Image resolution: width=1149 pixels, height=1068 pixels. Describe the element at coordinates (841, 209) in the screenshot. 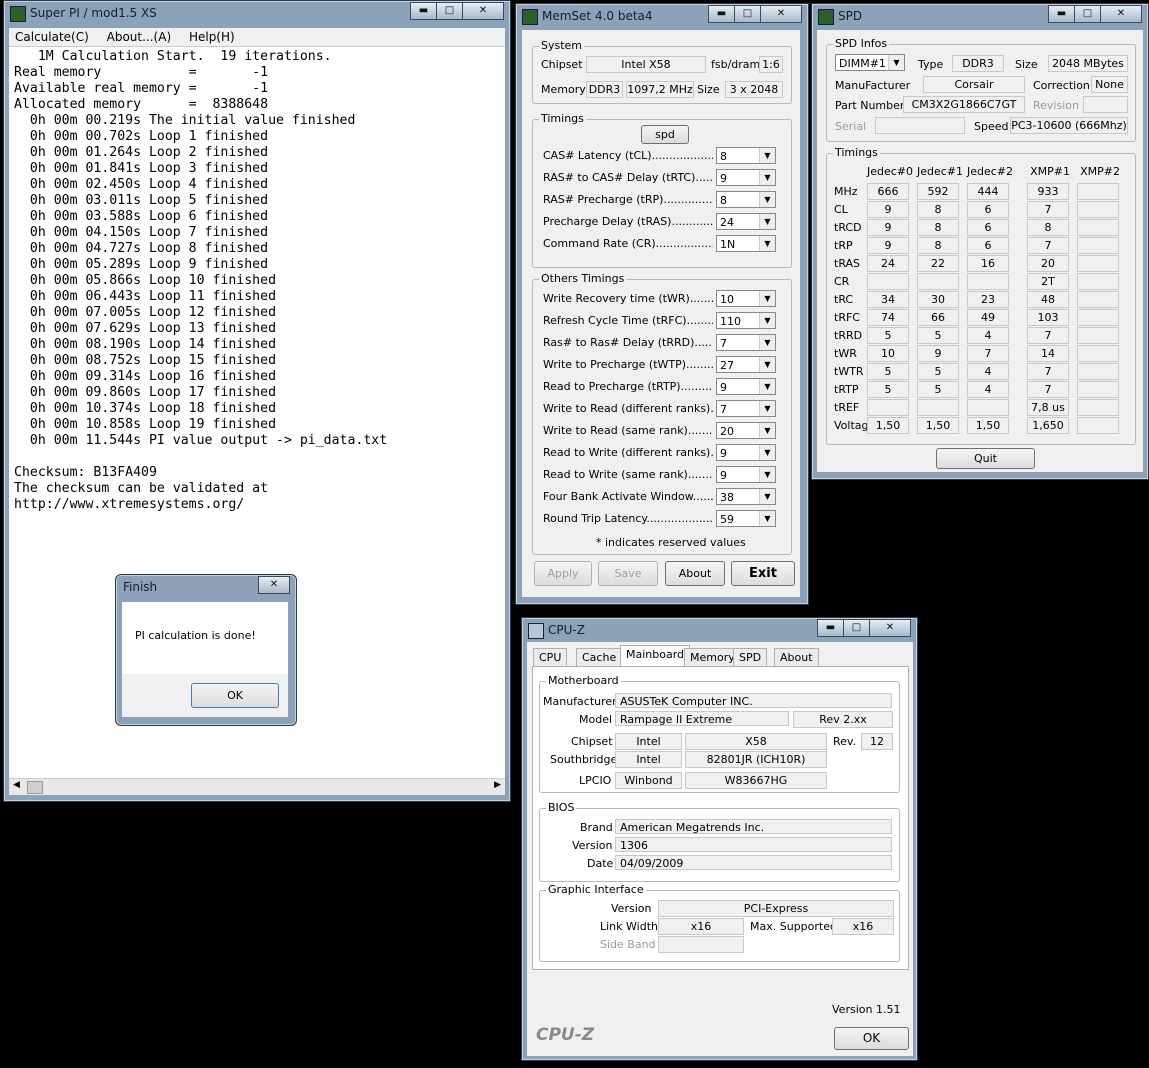

I see `row-label: CL` at that location.